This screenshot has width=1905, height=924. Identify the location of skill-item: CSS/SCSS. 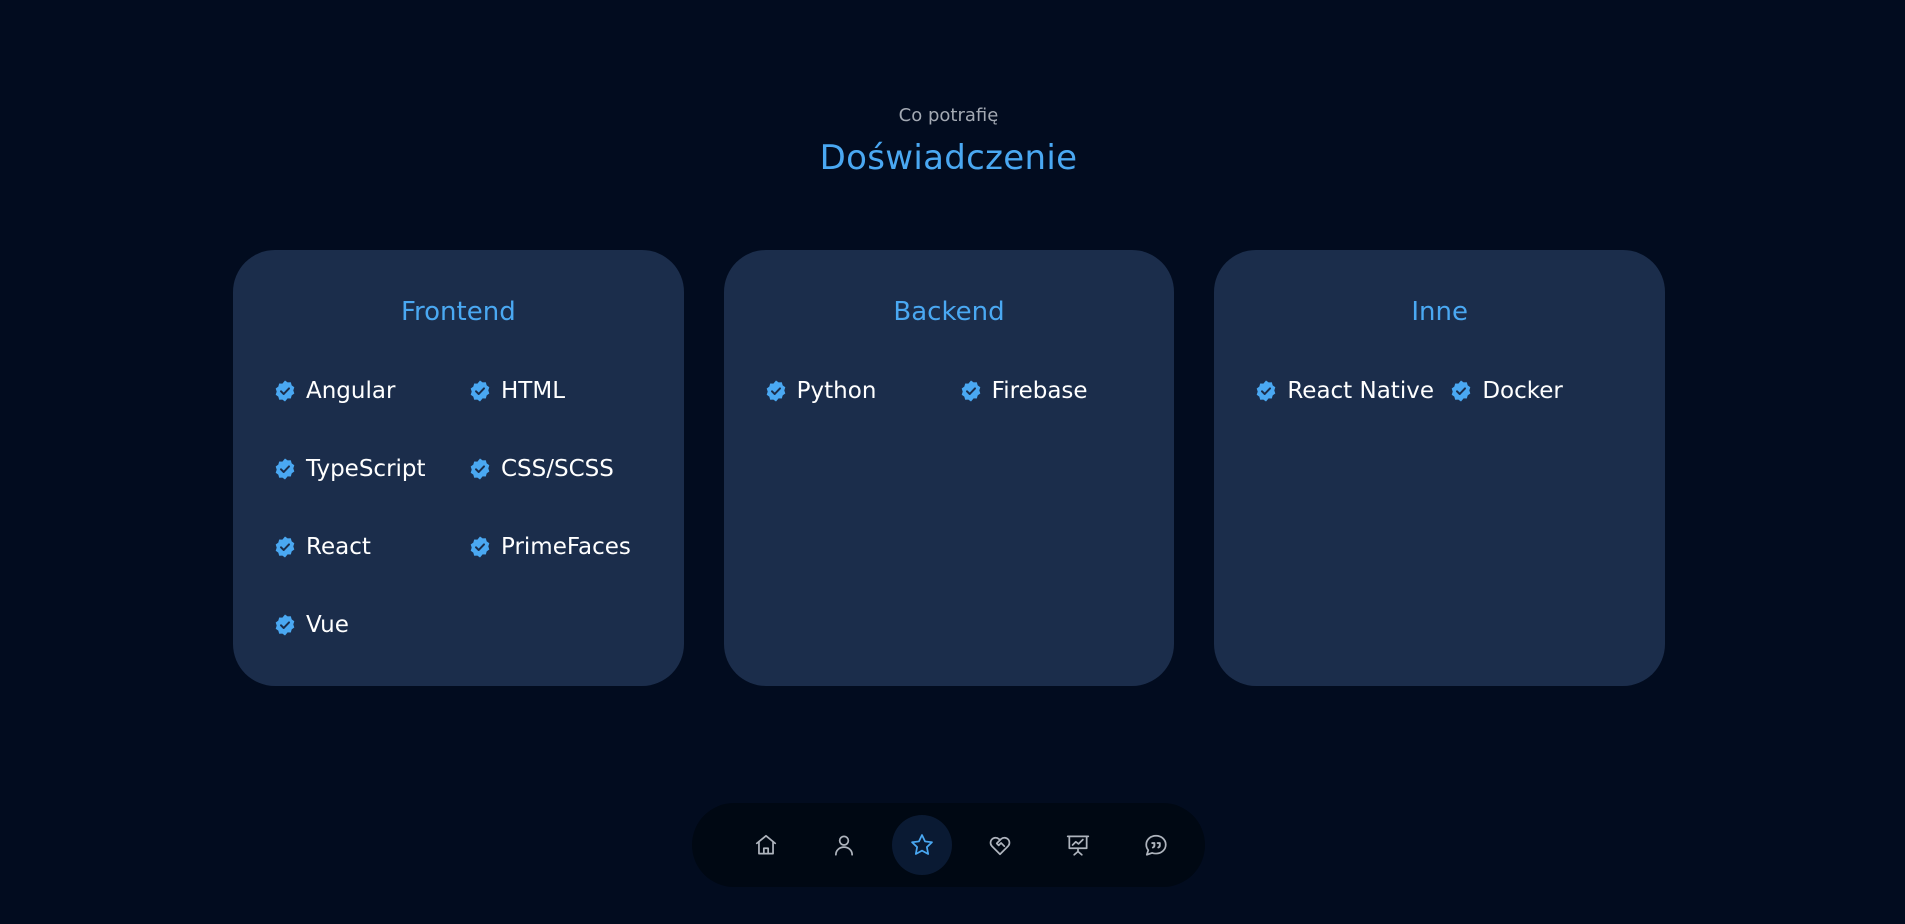
(565, 469).